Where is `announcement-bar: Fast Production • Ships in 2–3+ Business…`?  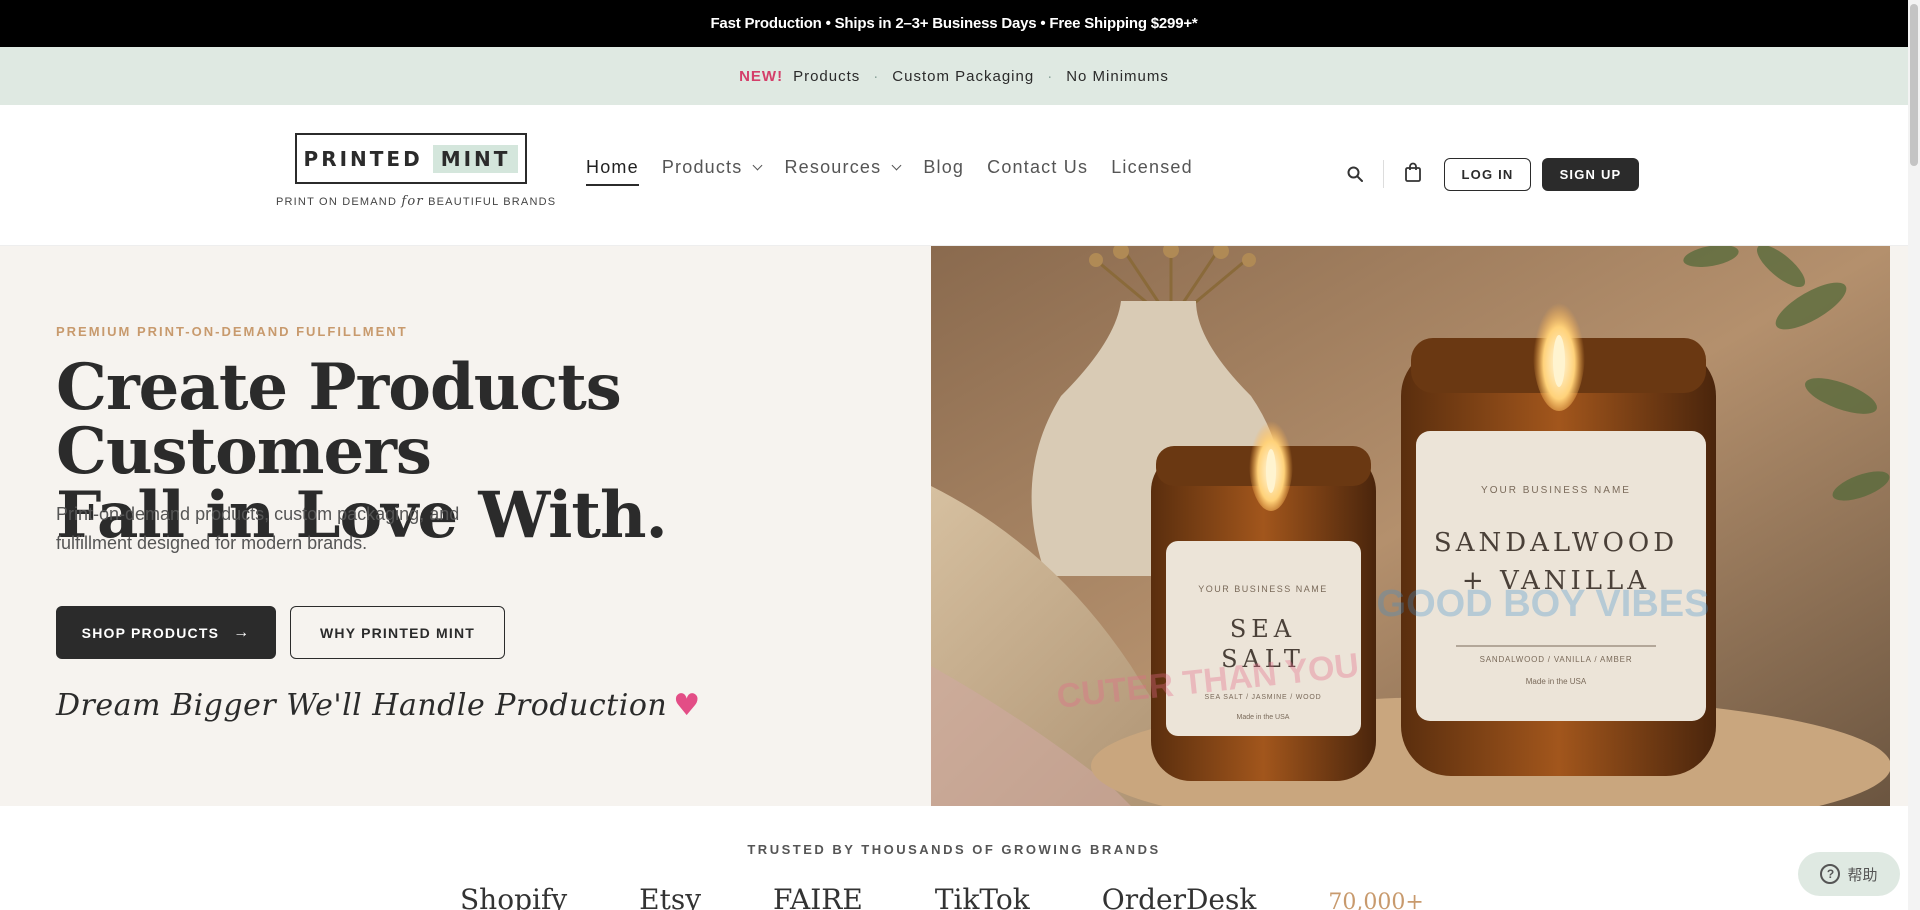
announcement-bar: Fast Production • Ships in 2–3+ Business… is located at coordinates (954, 23).